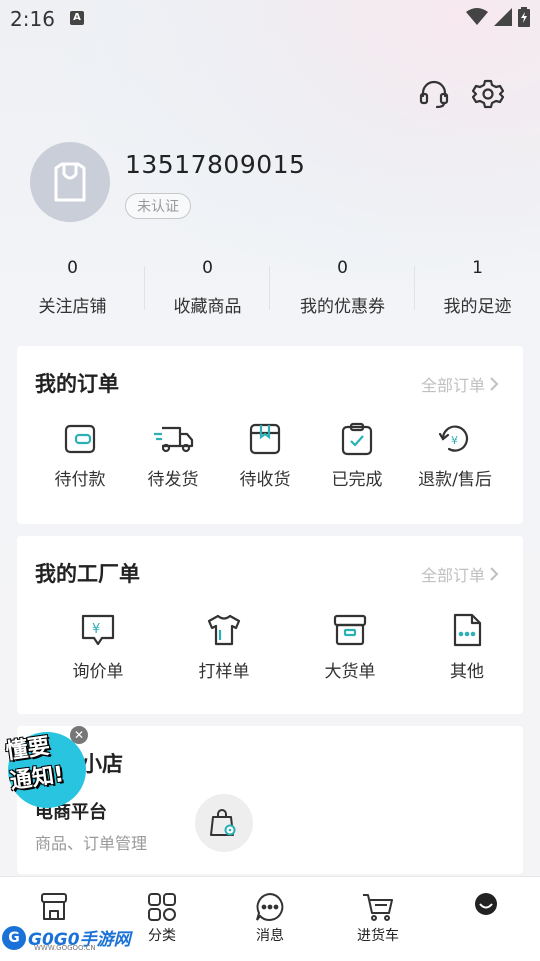 This screenshot has height=961, width=540. I want to click on watermark-overlay-text: 进货车 电商 微信, so click(446, 938).